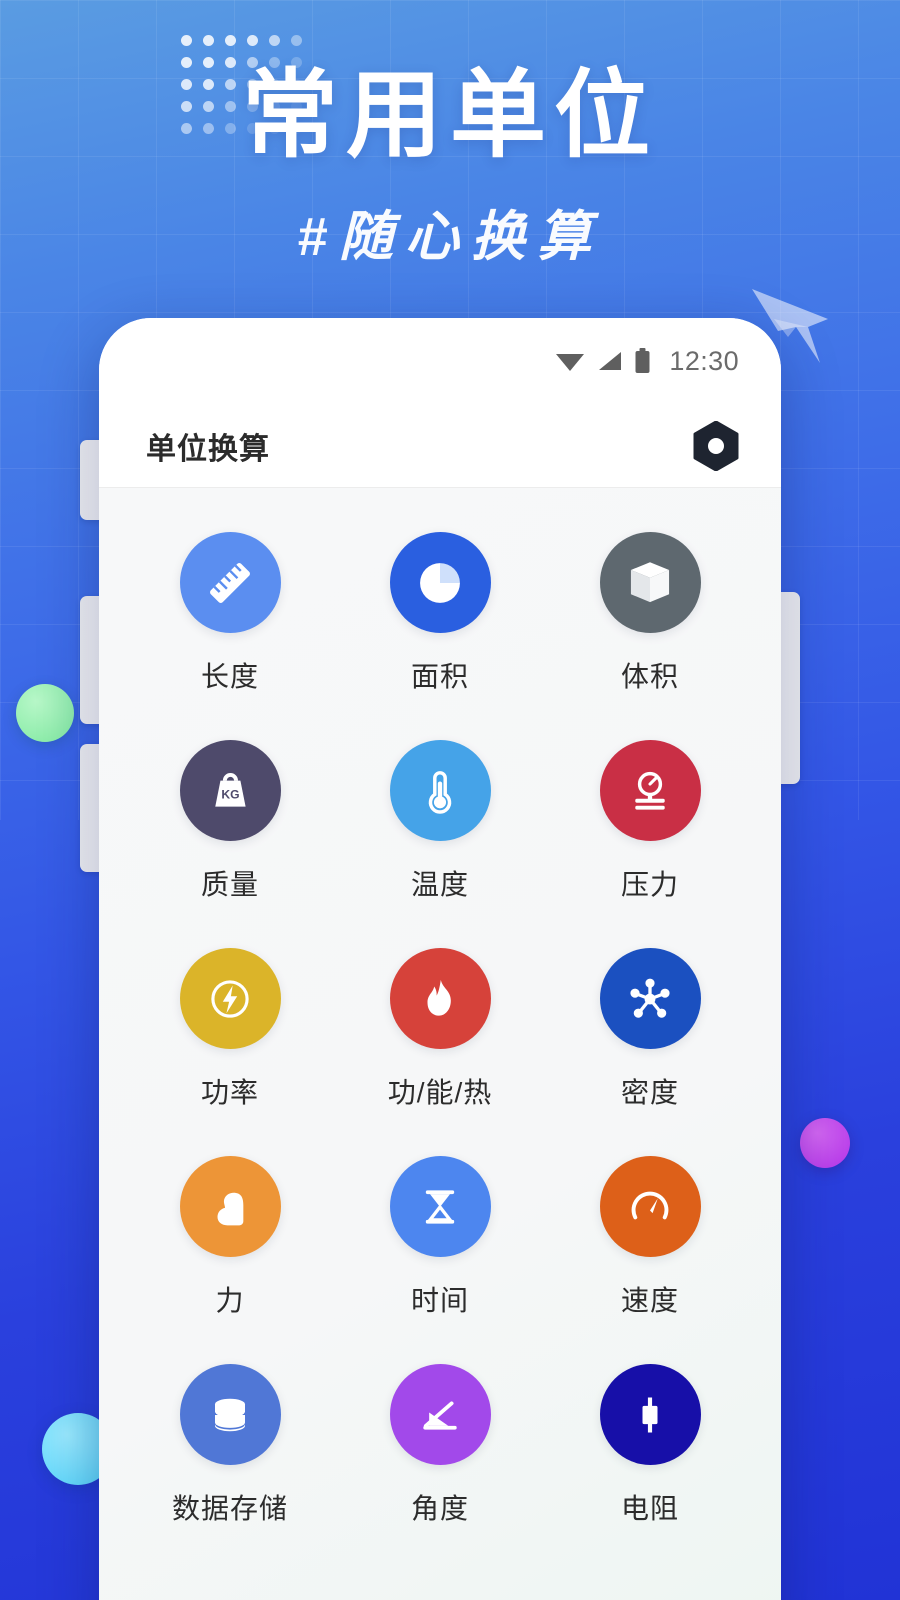 This screenshot has height=1600, width=900. I want to click on weight-kg-icon: KG, so click(230, 790).